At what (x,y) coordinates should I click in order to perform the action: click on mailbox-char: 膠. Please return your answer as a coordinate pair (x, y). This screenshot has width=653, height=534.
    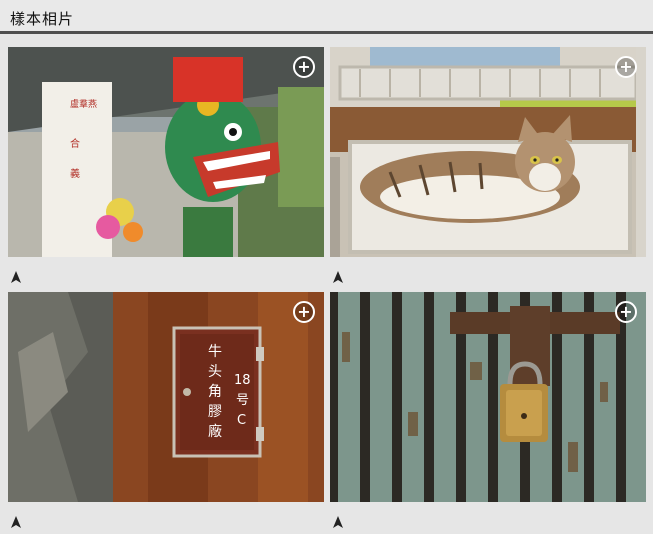
    Looking at the image, I should click on (215, 412).